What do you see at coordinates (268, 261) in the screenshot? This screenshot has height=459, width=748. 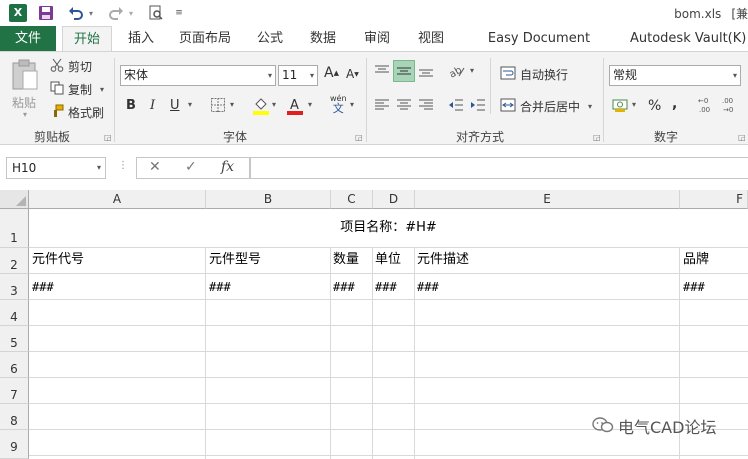 I see `table-header-cell: 元件型号` at bounding box center [268, 261].